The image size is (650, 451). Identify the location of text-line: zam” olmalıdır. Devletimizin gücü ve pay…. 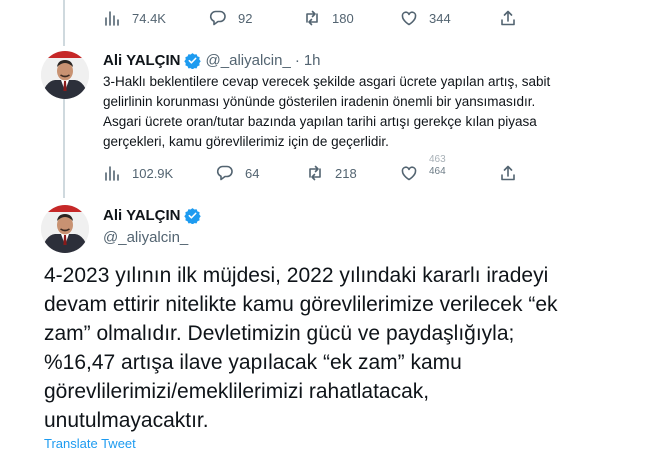
(279, 333).